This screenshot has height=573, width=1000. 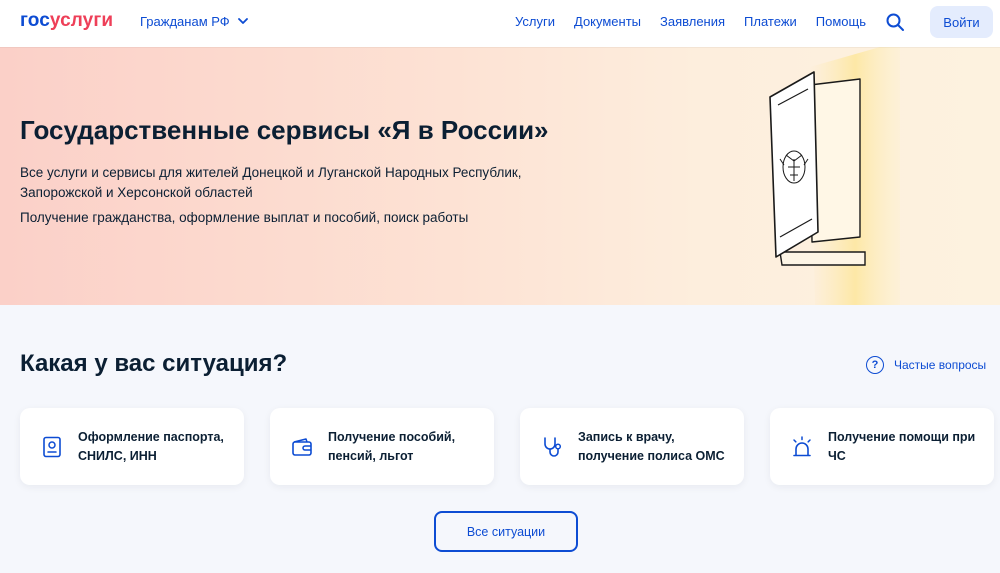 I want to click on logo-part-gos: гос, so click(x=35, y=20).